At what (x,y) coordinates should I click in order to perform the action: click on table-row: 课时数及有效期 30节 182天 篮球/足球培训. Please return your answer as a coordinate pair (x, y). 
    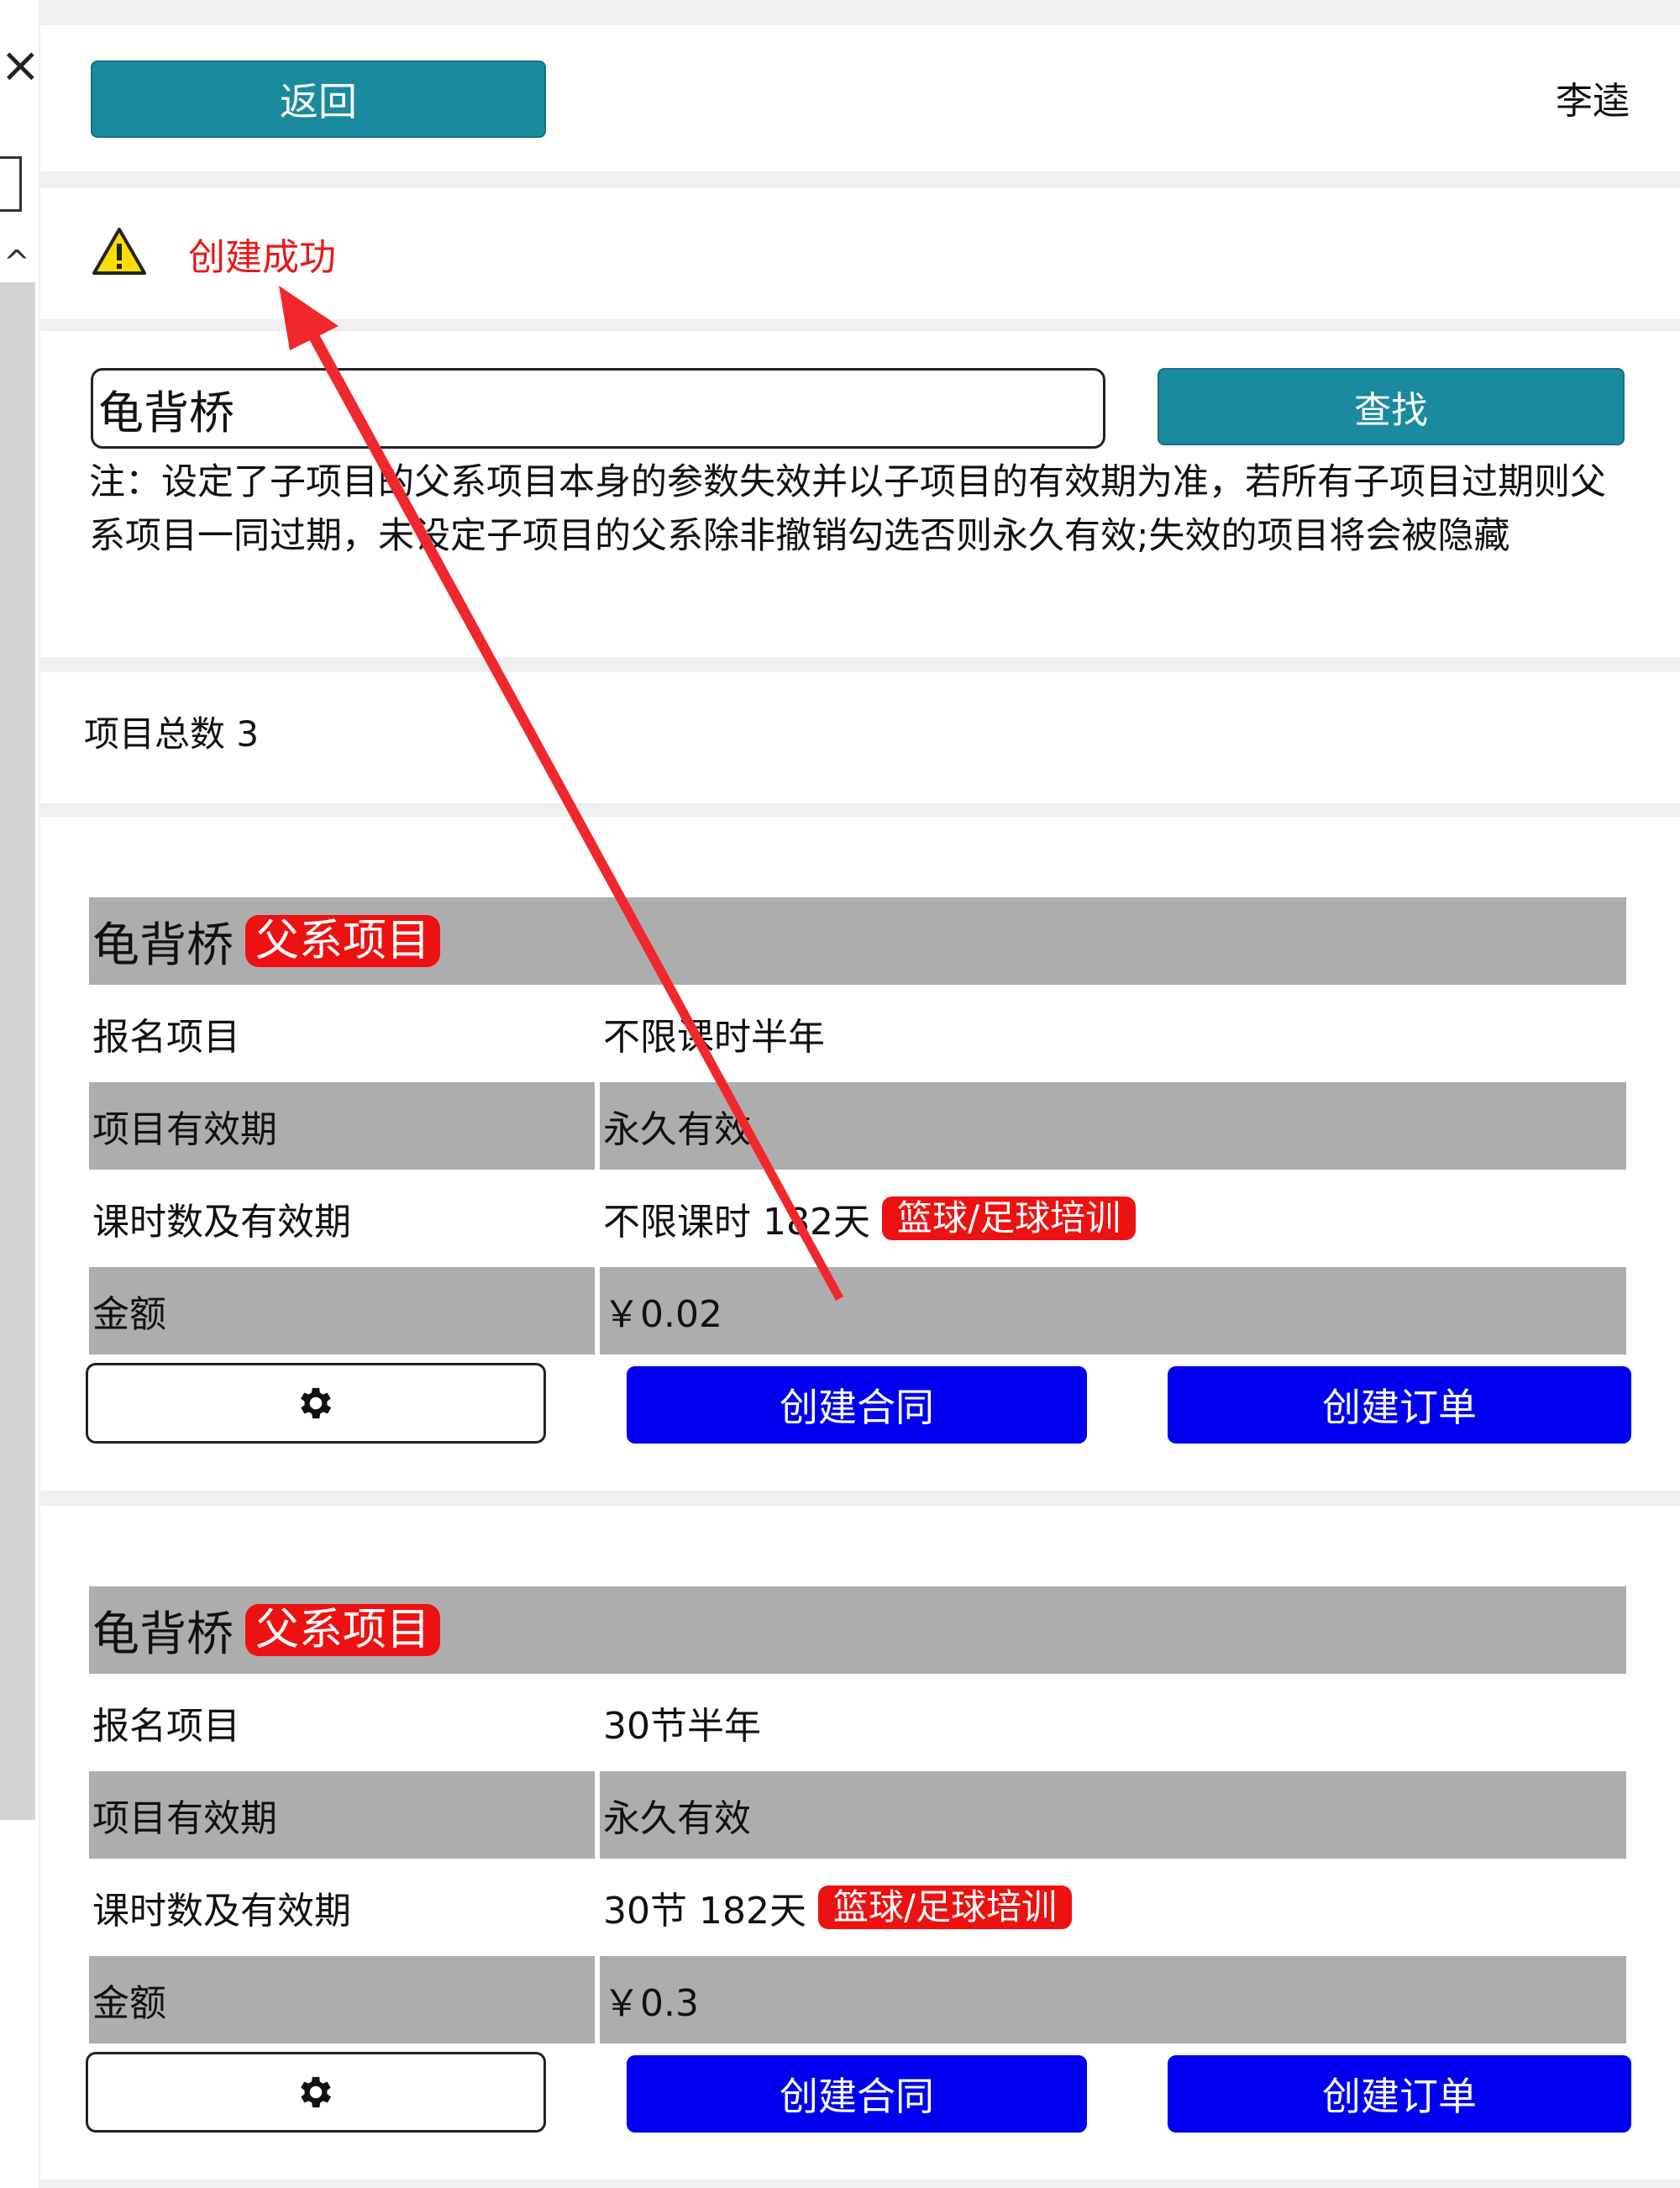
    Looking at the image, I should click on (857, 1907).